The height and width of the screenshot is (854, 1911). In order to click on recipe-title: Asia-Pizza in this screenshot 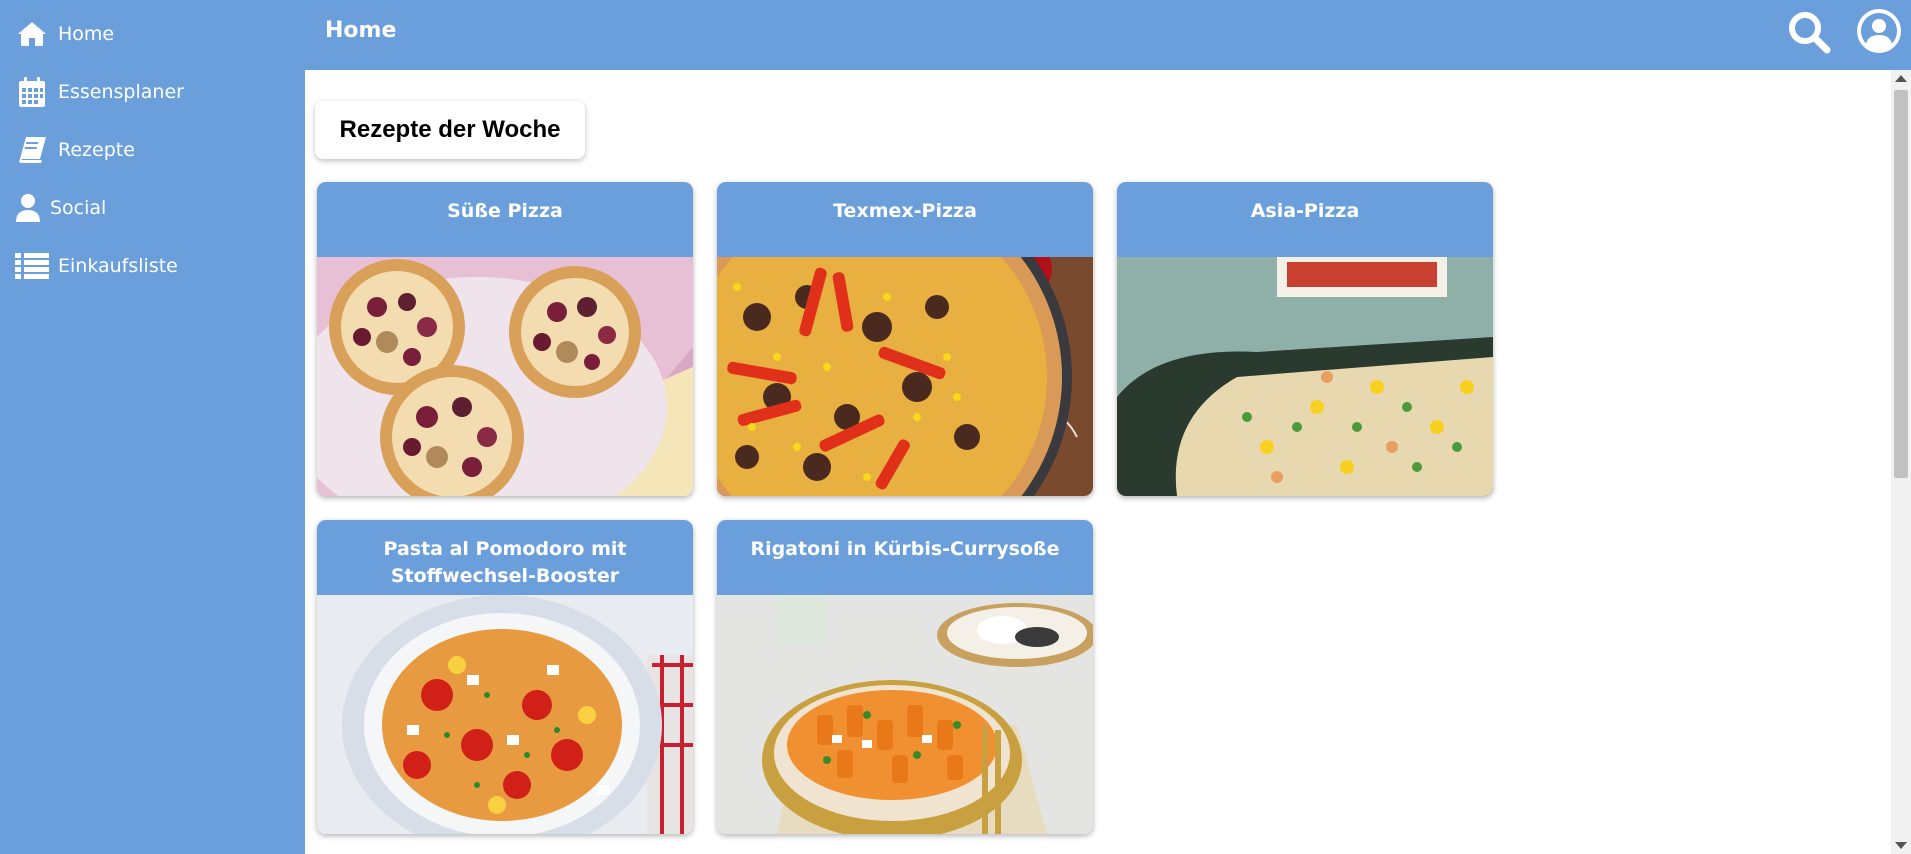, I will do `click(1305, 219)`.